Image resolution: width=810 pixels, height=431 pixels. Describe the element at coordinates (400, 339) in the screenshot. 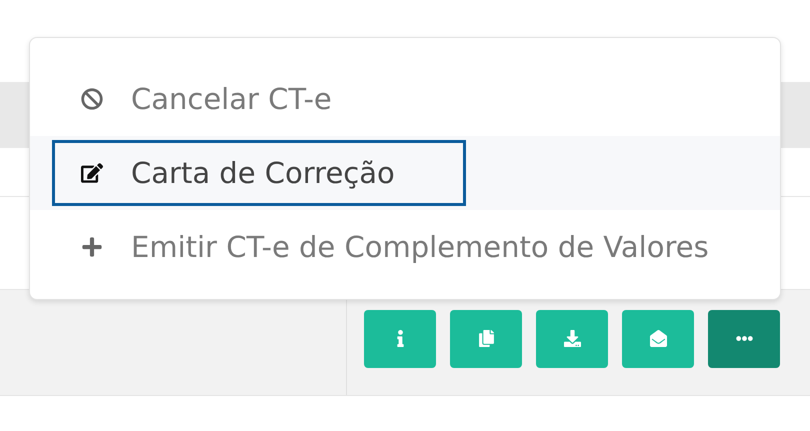

I see `info-button` at that location.